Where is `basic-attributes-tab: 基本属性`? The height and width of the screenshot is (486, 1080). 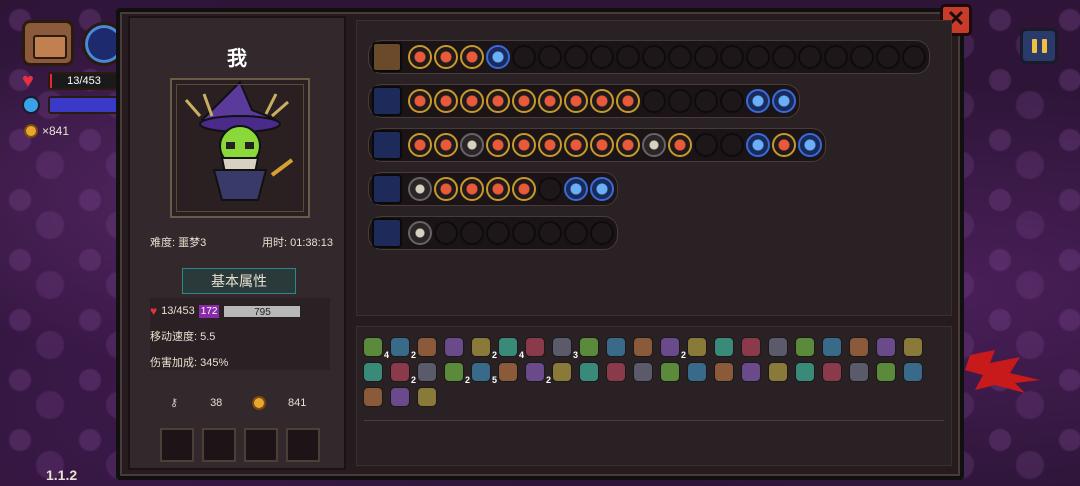
basic-attributes-tab: 基本属性 is located at coordinates (239, 281).